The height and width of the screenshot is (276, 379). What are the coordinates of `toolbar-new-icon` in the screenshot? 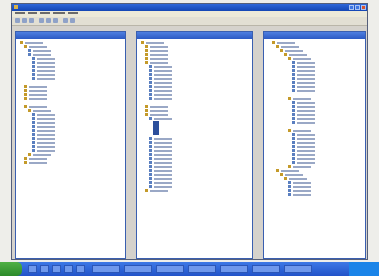 It's located at (17, 20).